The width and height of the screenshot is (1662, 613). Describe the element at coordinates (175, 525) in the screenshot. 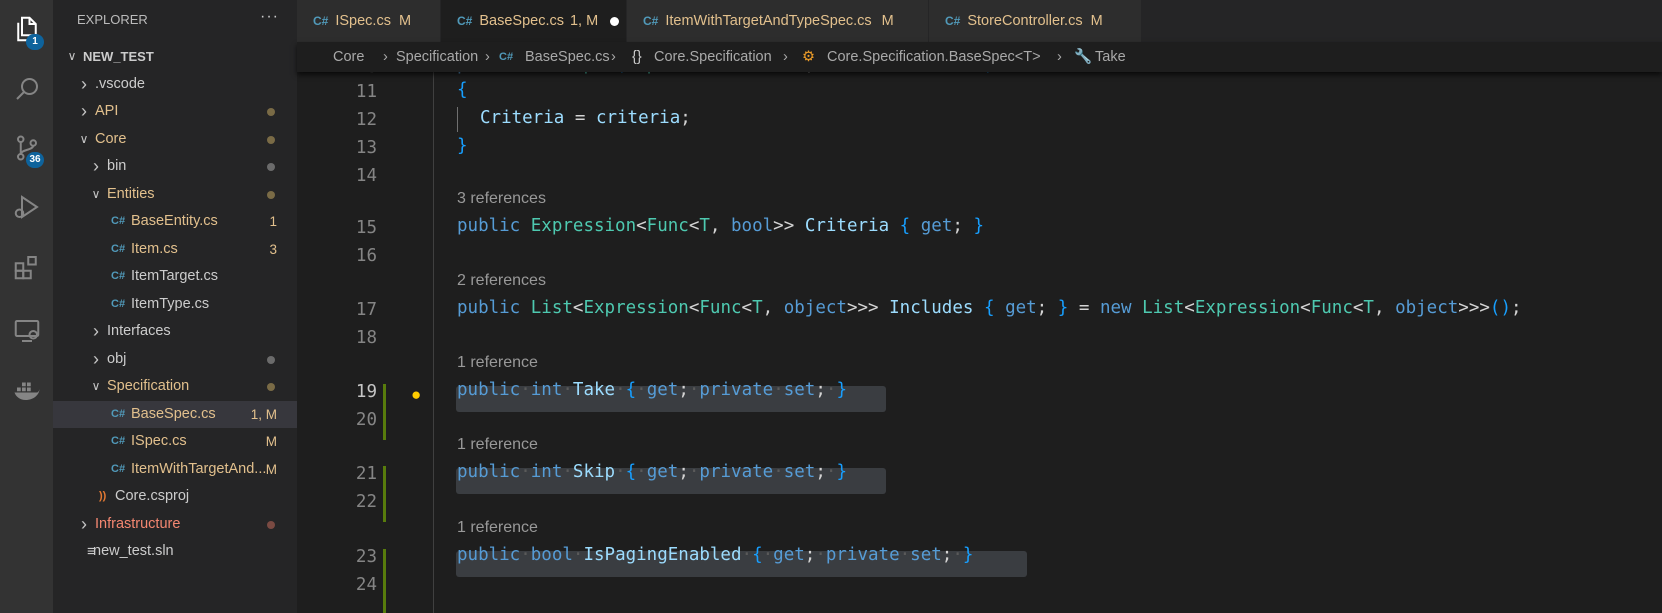

I see `tree-item-infrastructure: › Infrastructure` at that location.